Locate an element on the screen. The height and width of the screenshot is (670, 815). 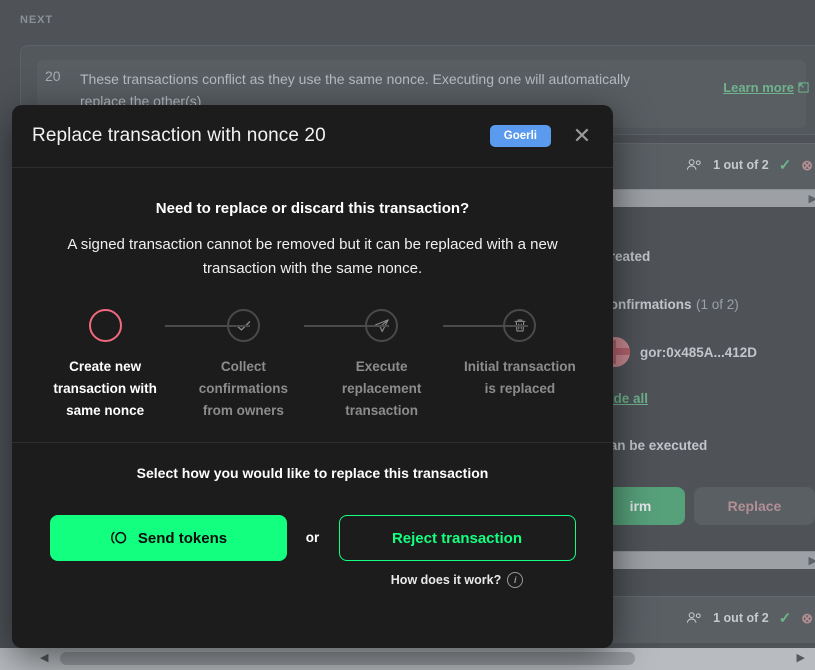
detail-owner: gor:0x485A...412D is located at coordinates (707, 352).